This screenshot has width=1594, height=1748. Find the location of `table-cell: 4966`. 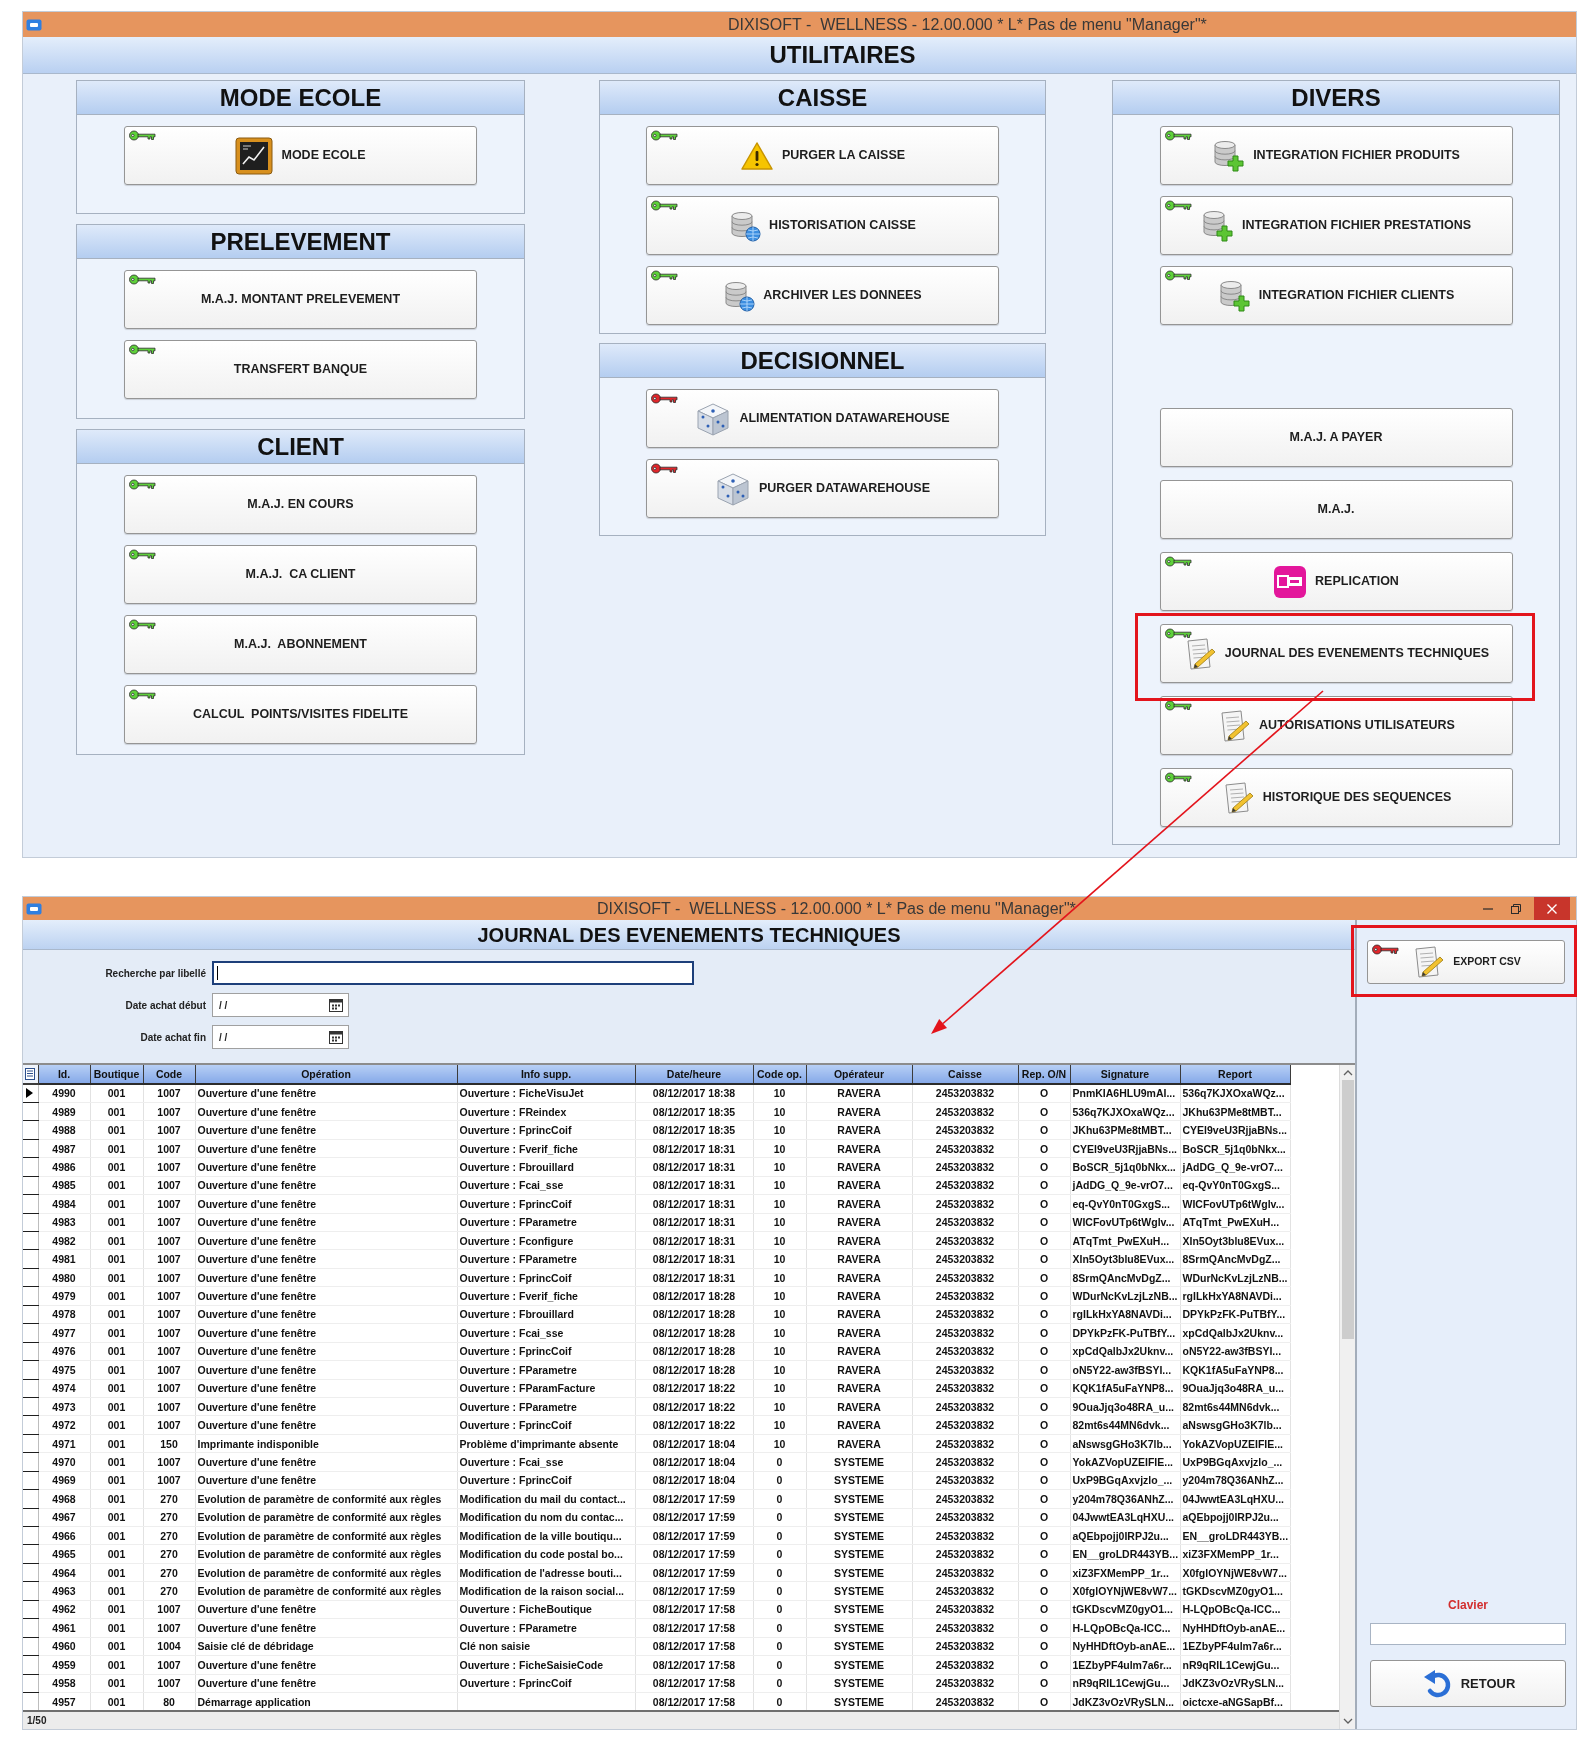

table-cell: 4966 is located at coordinates (64, 1535).